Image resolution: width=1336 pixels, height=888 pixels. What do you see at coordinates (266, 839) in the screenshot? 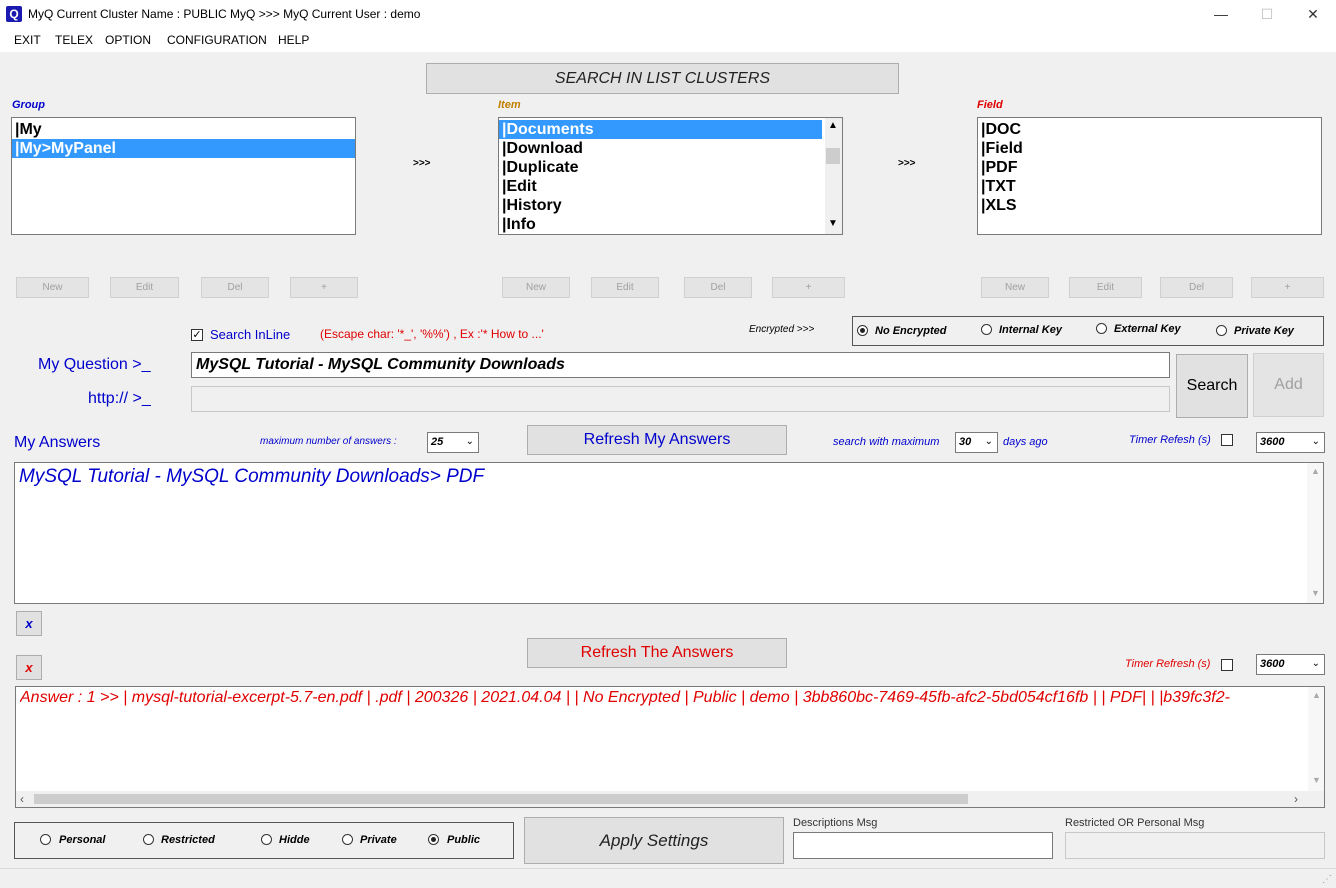
I see `hidde-radio` at bounding box center [266, 839].